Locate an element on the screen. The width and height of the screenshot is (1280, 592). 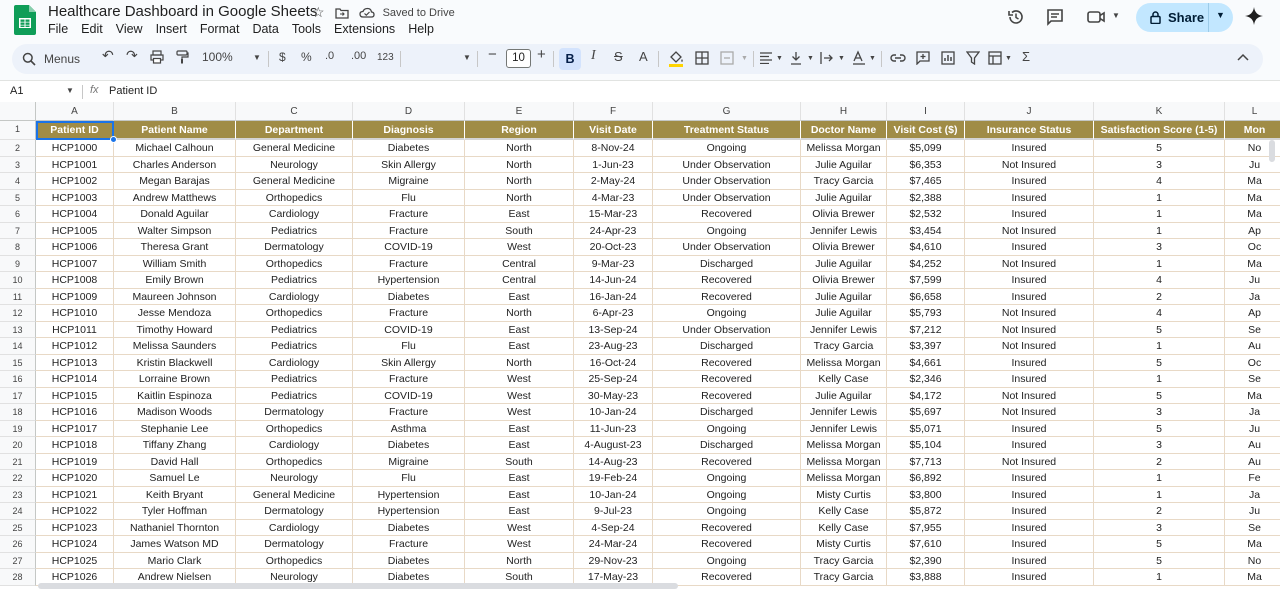
data-cell: Theresa Grant is located at coordinates (175, 247).